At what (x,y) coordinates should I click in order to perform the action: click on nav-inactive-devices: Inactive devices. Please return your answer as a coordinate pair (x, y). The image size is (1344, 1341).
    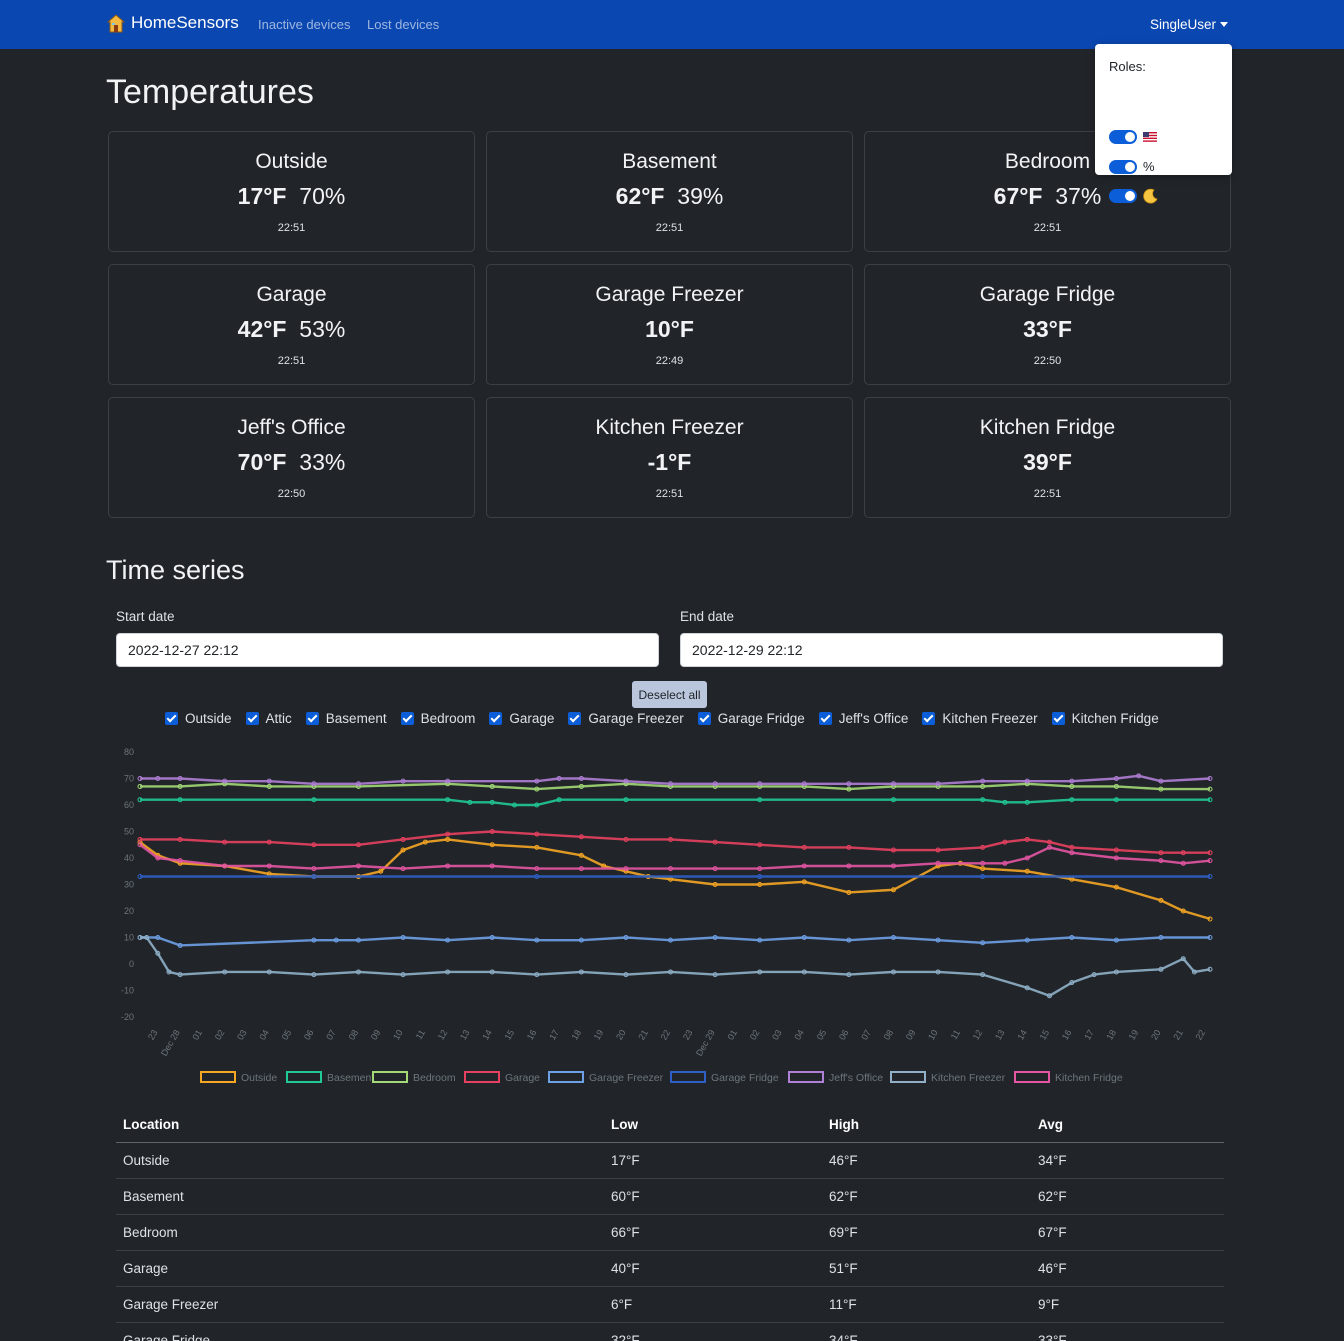
    Looking at the image, I should click on (304, 24).